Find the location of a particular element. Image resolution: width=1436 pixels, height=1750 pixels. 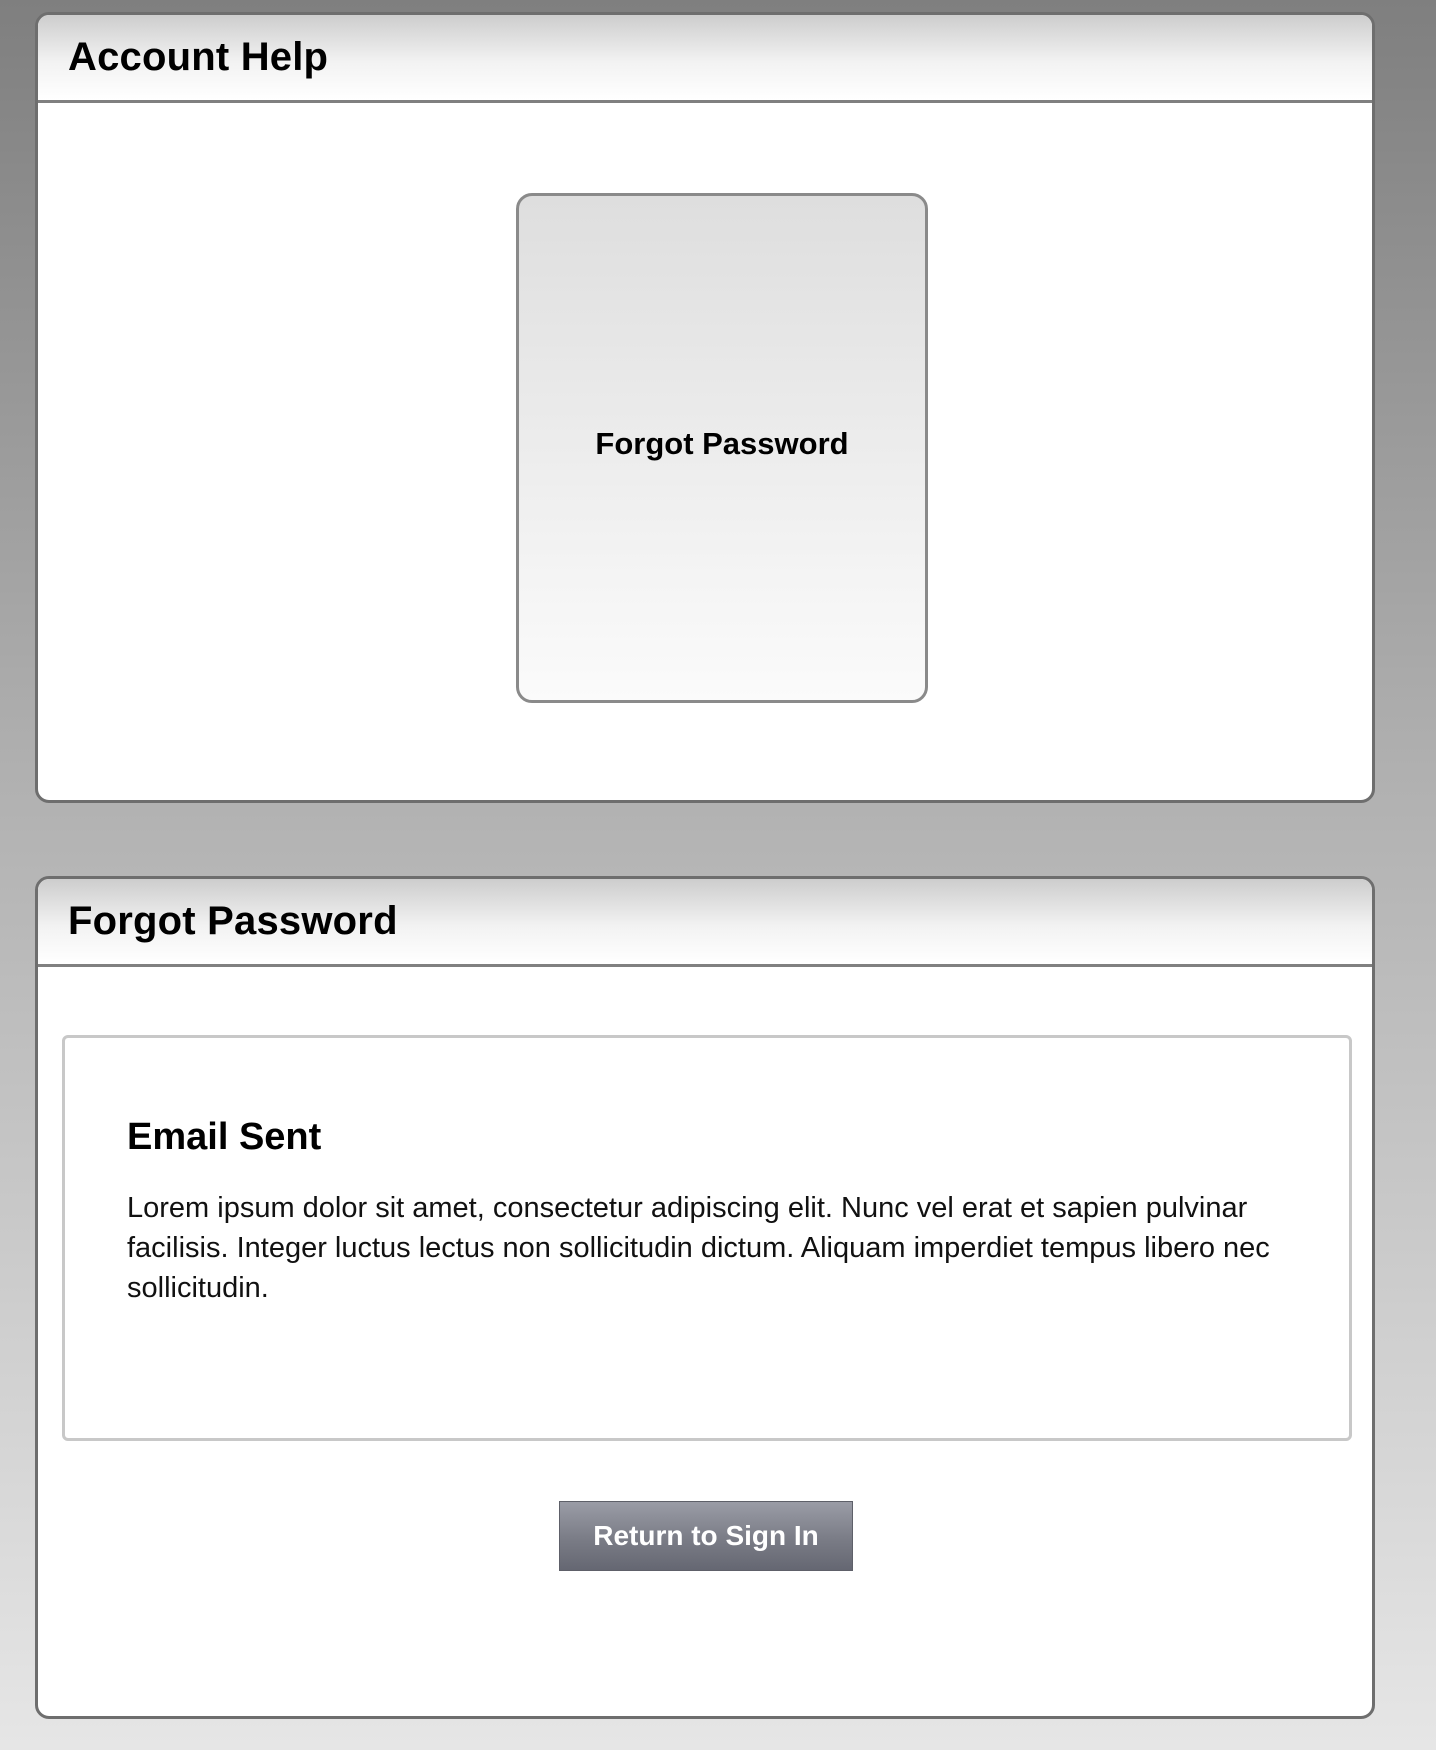

forgot-password-tile-label: Forgot Password is located at coordinates (722, 443).